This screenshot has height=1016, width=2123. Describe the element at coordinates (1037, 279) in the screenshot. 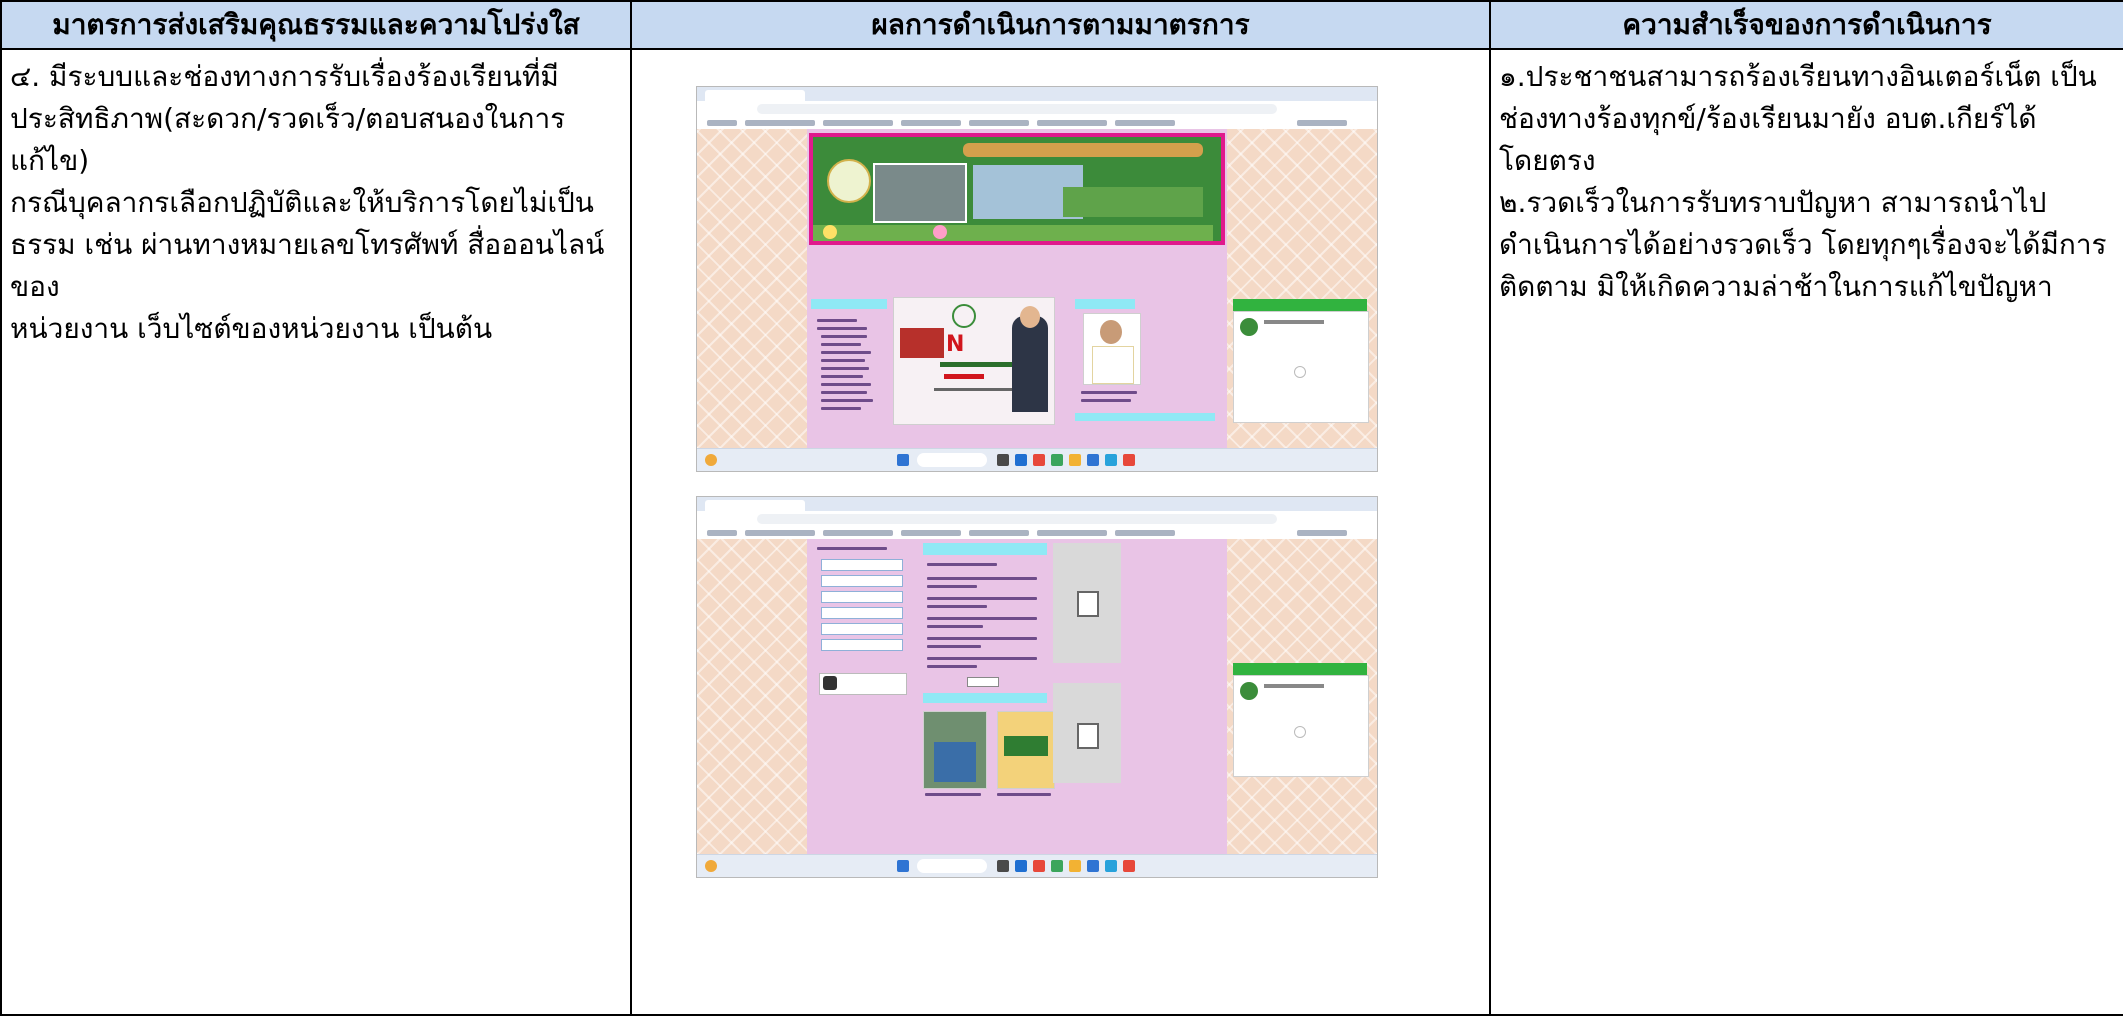

I see `website-homepage-screenshot: N` at that location.